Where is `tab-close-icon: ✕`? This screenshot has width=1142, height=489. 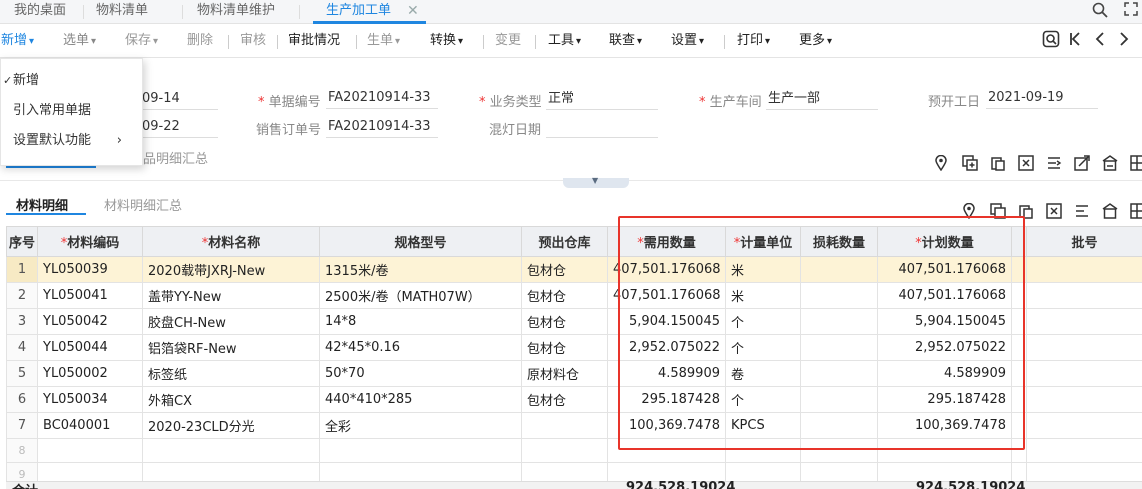 tab-close-icon: ✕ is located at coordinates (413, 11).